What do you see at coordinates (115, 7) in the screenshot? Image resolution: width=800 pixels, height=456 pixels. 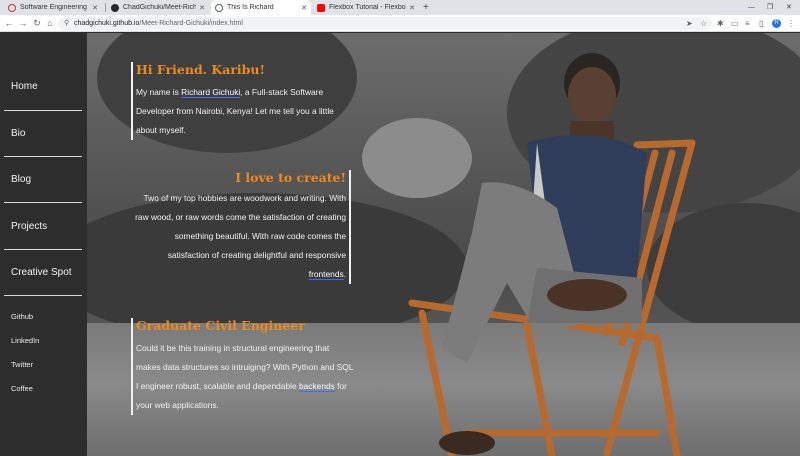 I see `github-icon` at bounding box center [115, 7].